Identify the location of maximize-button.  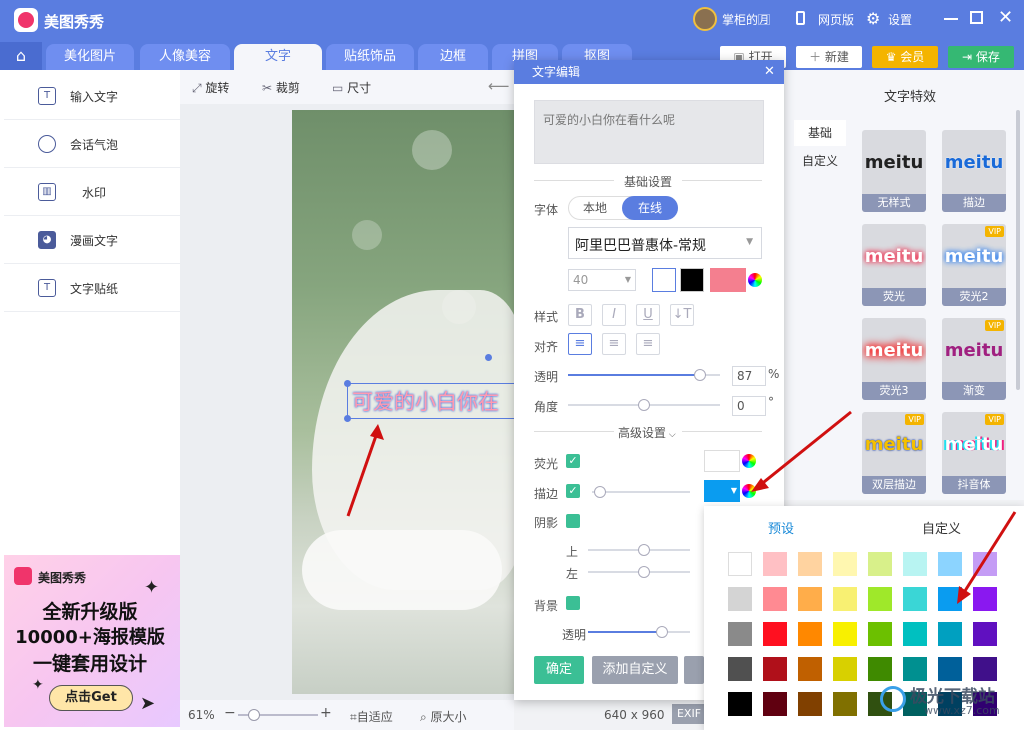
(976, 17).